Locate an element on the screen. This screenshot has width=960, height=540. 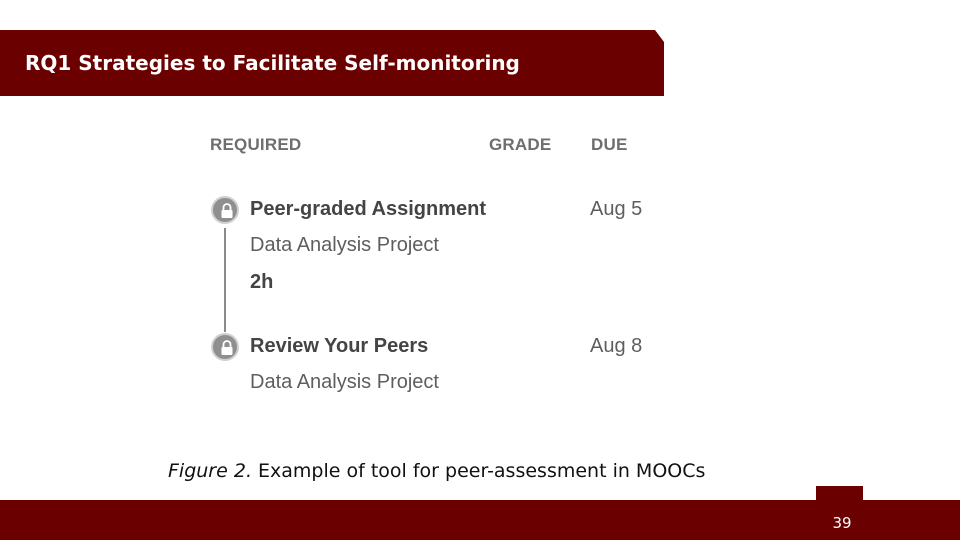
header-due: DUE is located at coordinates (609, 144).